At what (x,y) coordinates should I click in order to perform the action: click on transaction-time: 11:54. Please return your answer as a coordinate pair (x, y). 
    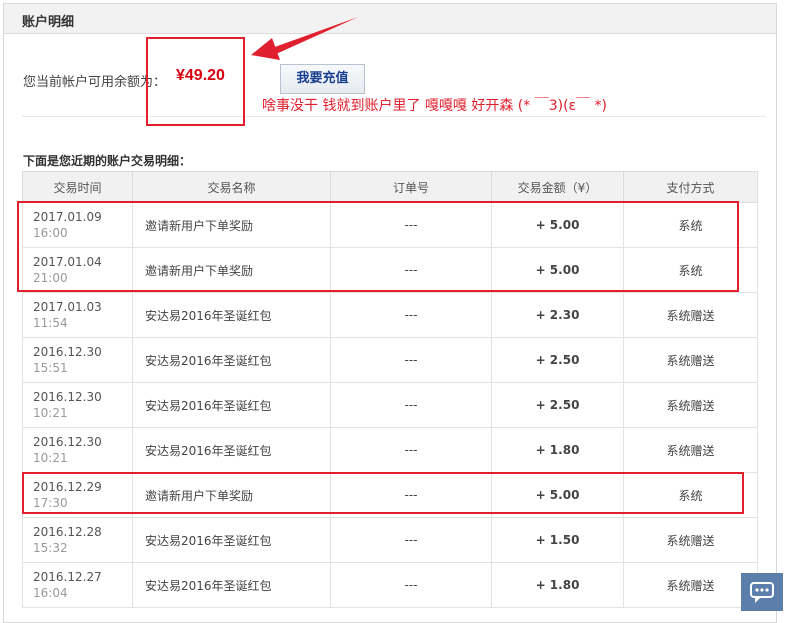
    Looking at the image, I should click on (50, 323).